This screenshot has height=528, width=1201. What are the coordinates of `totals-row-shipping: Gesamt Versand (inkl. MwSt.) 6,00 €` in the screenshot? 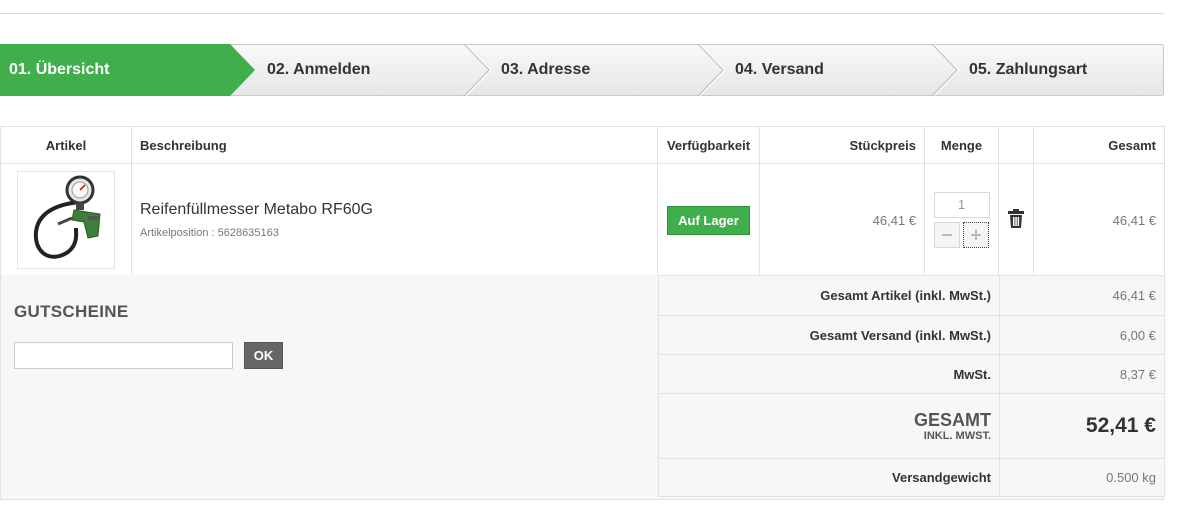 It's located at (911, 335).